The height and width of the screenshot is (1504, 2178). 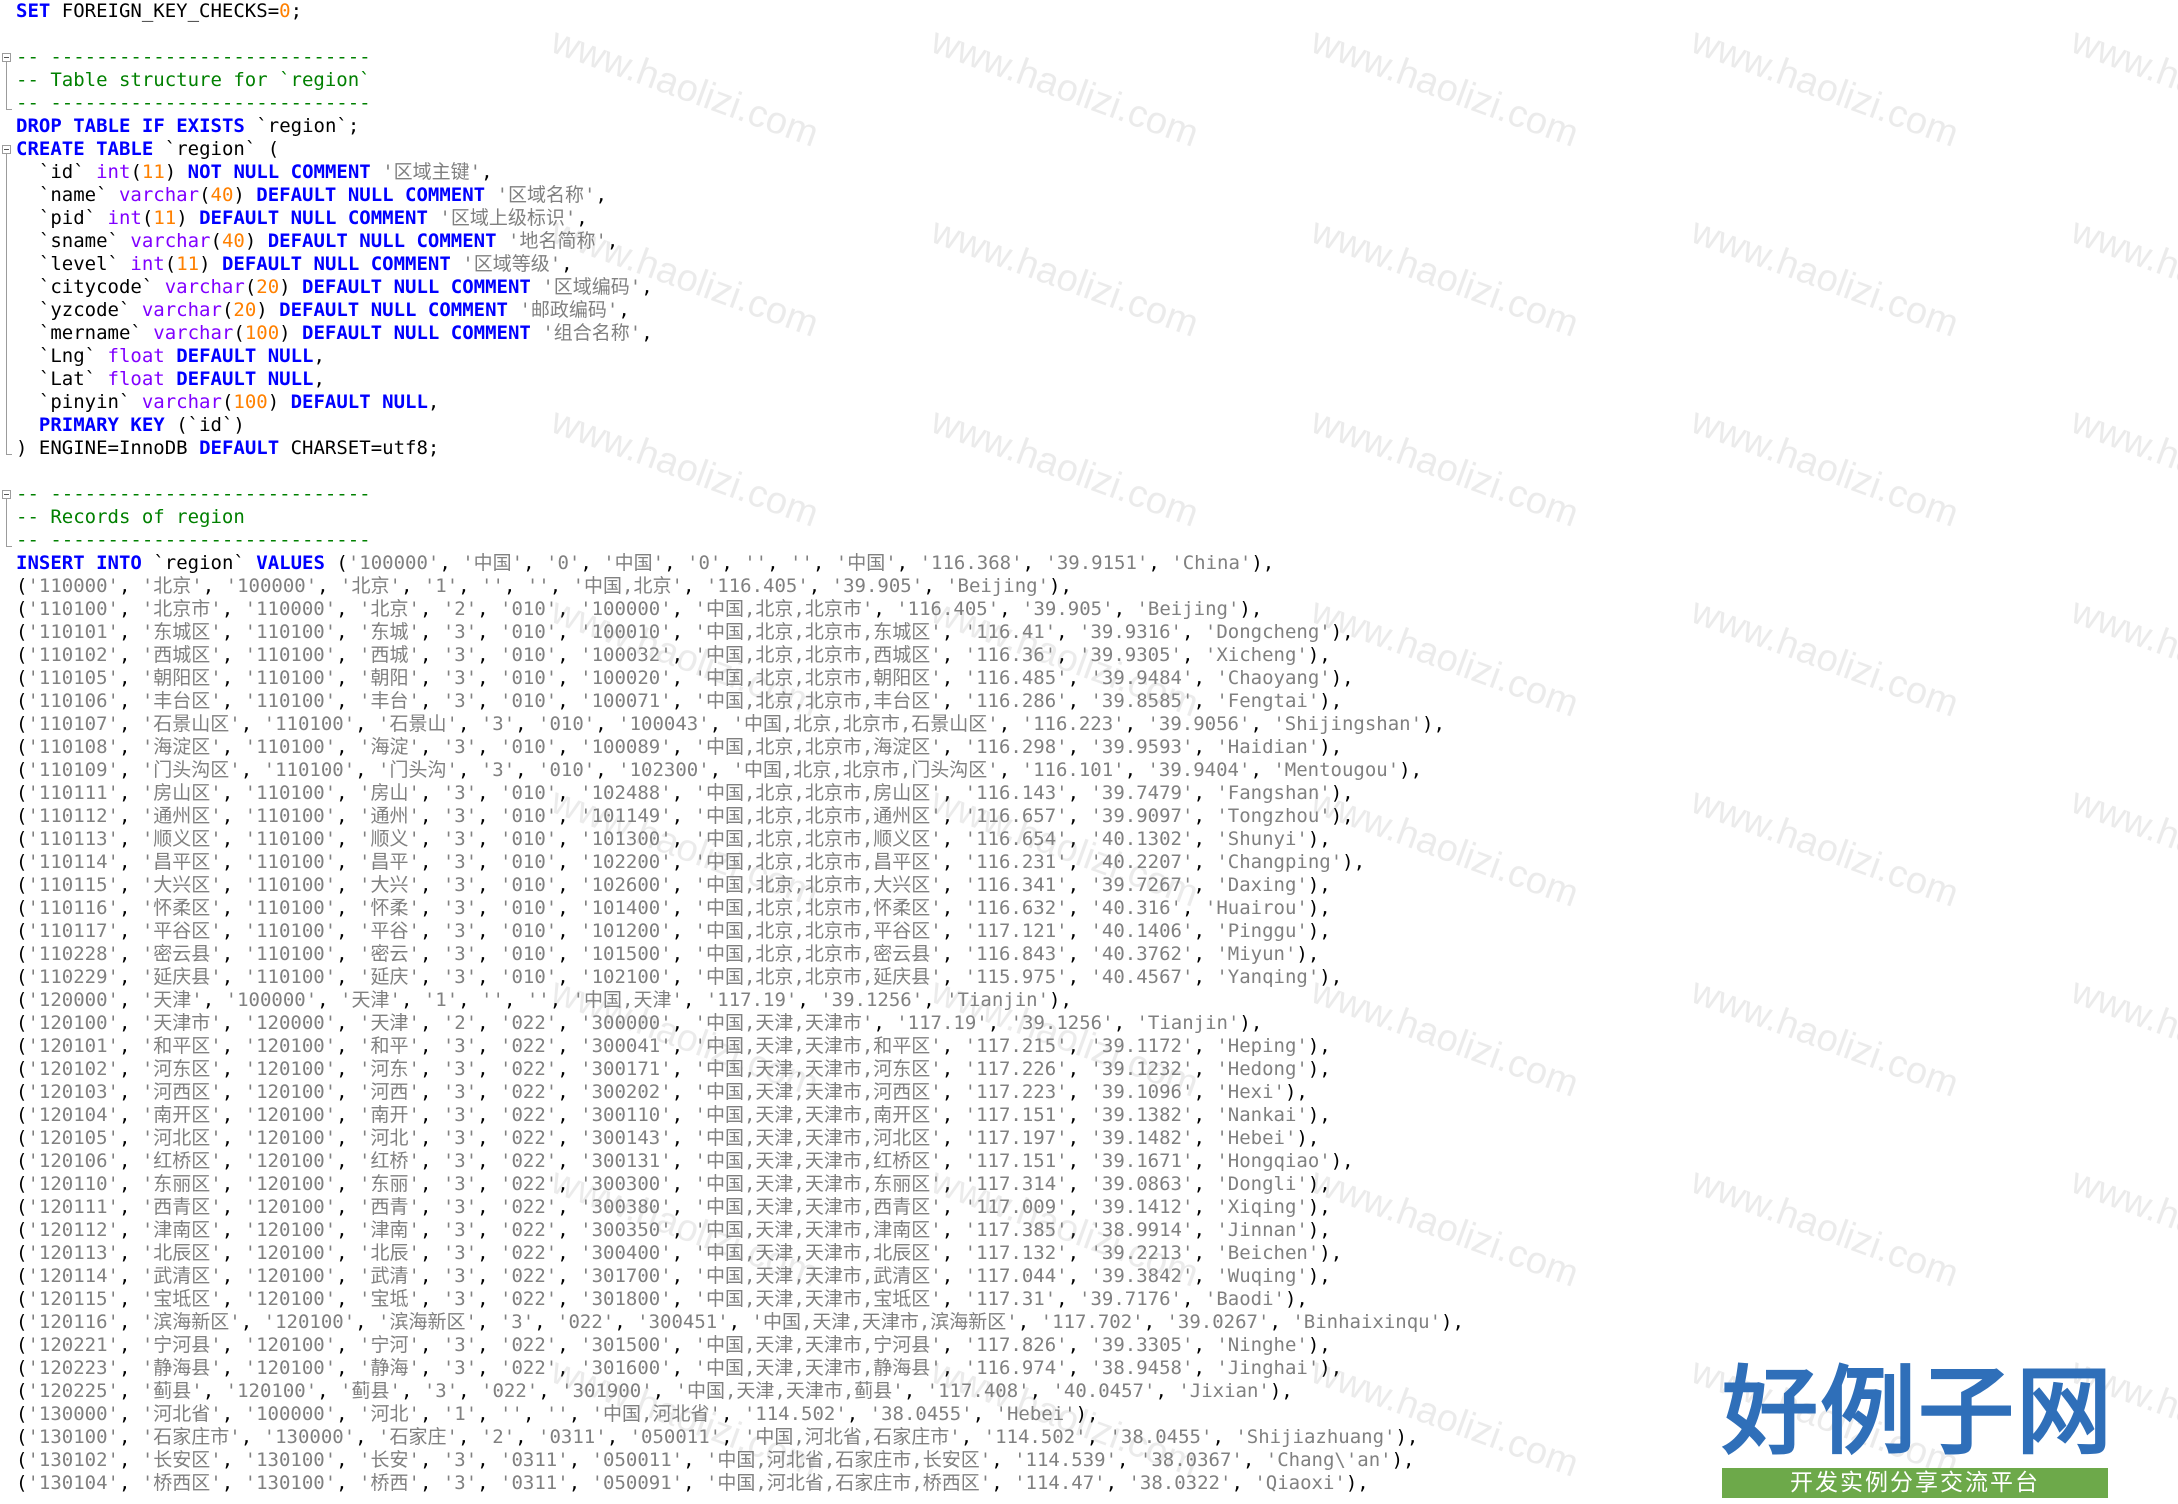 I want to click on code-line: -- Table structure for `region`, so click(x=1097, y=80).